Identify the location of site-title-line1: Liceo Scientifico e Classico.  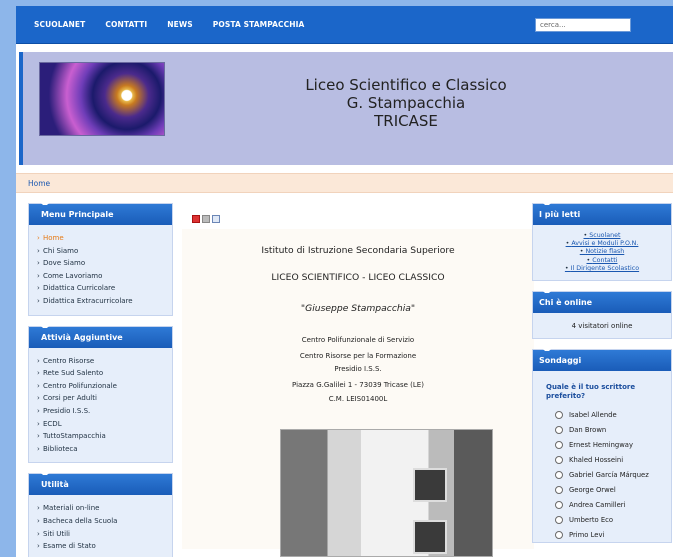
(406, 85).